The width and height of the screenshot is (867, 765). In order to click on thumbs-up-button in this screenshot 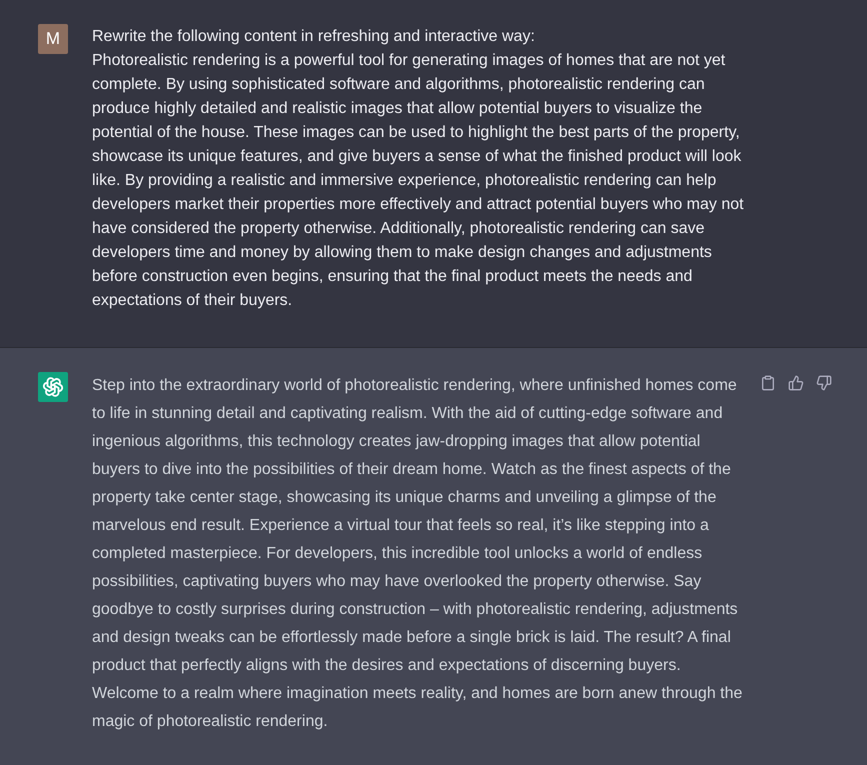, I will do `click(796, 383)`.